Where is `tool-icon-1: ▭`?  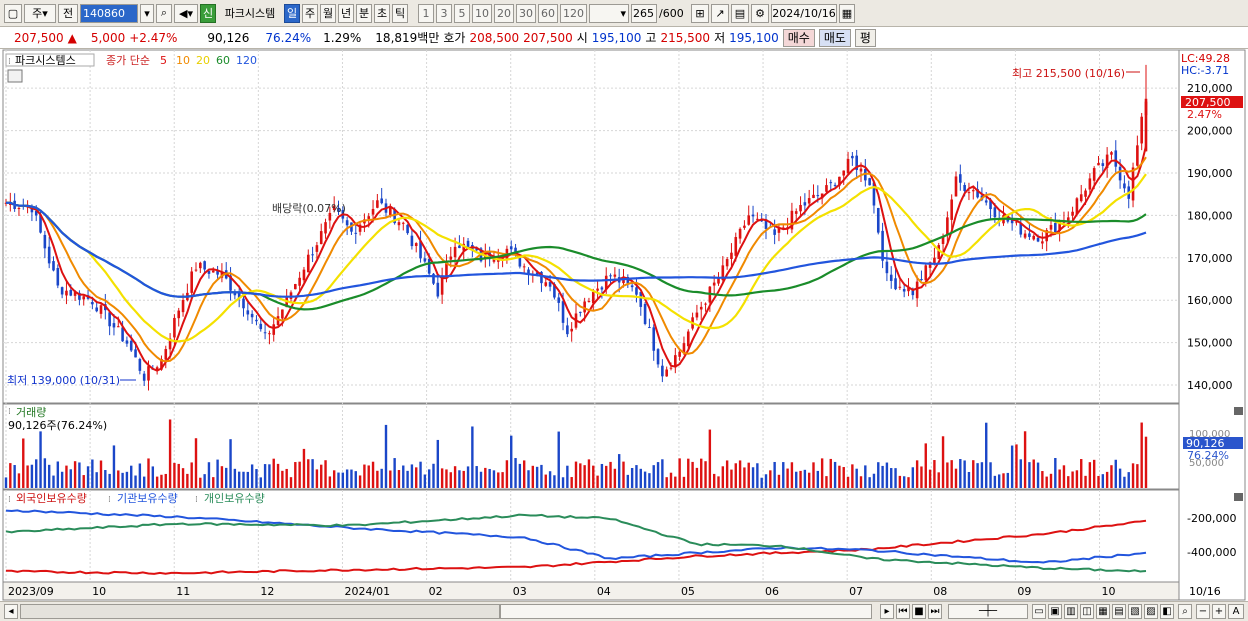 tool-icon-1: ▭ is located at coordinates (1039, 611).